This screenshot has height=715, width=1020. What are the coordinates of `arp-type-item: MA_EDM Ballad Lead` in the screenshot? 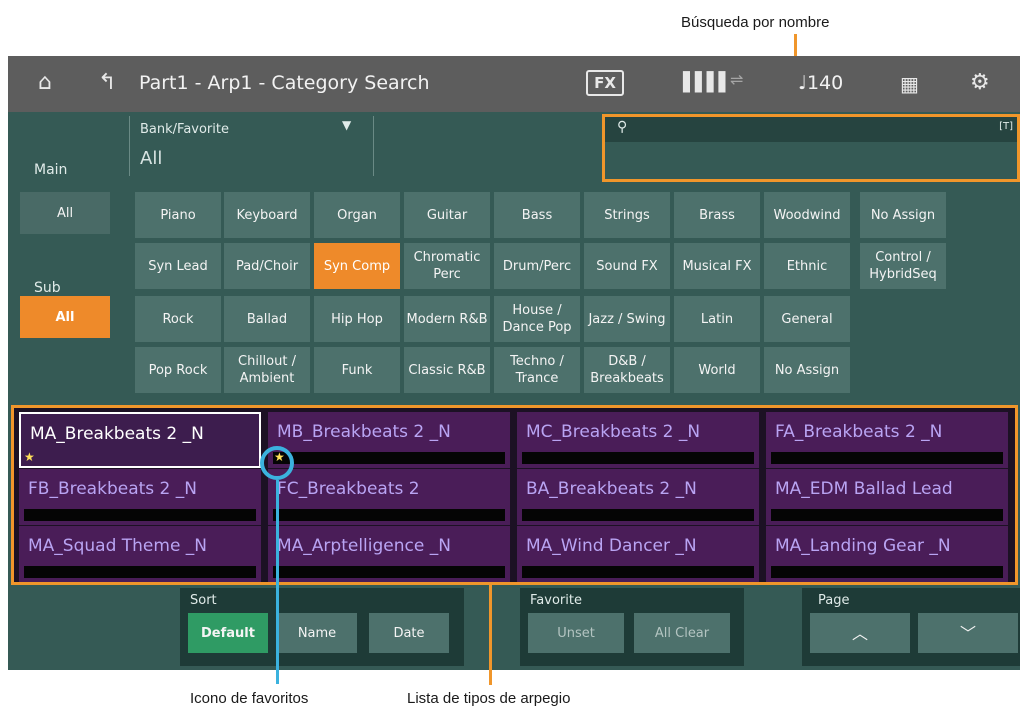 It's located at (887, 497).